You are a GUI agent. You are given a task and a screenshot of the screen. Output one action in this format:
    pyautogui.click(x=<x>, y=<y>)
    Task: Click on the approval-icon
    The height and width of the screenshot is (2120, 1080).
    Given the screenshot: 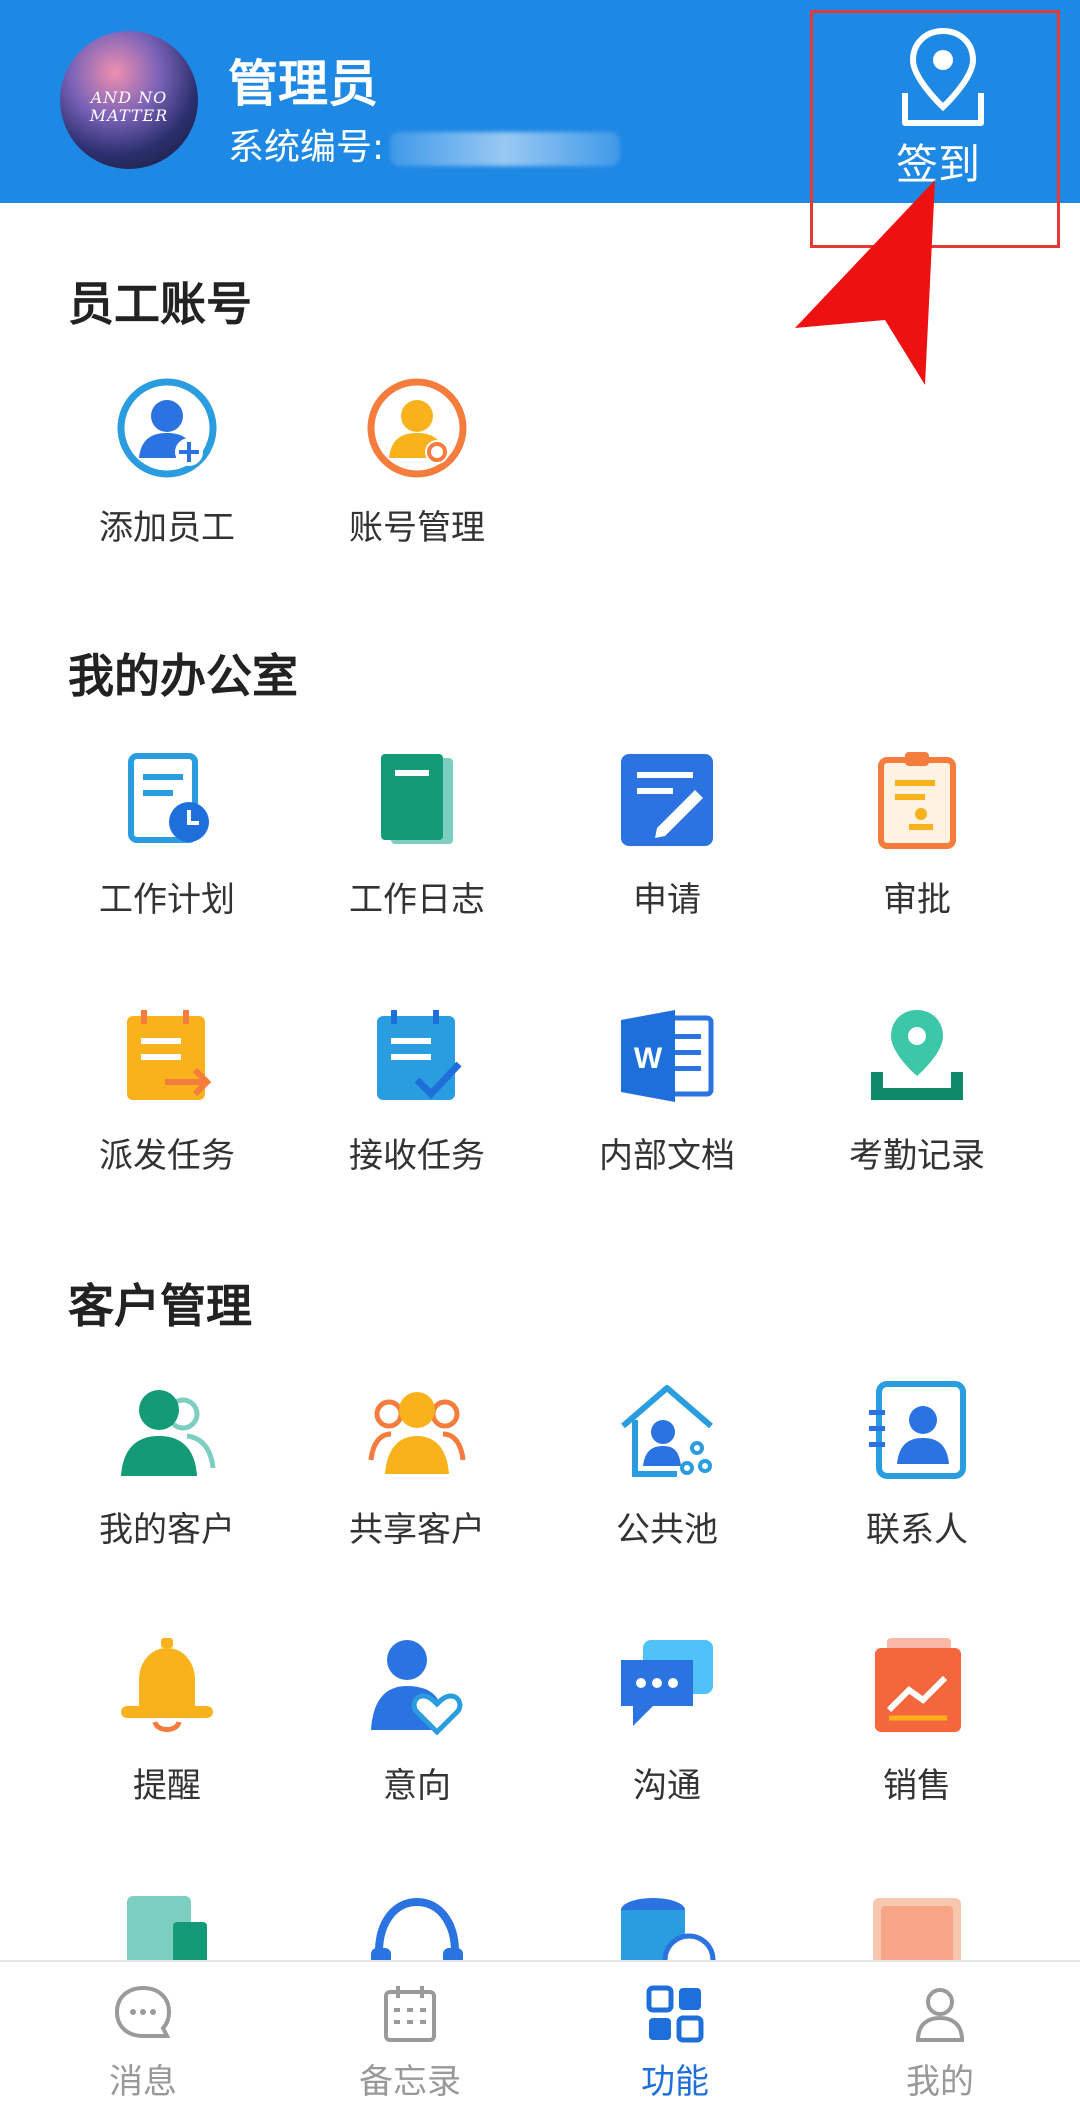 What is the action you would take?
    pyautogui.click(x=917, y=800)
    